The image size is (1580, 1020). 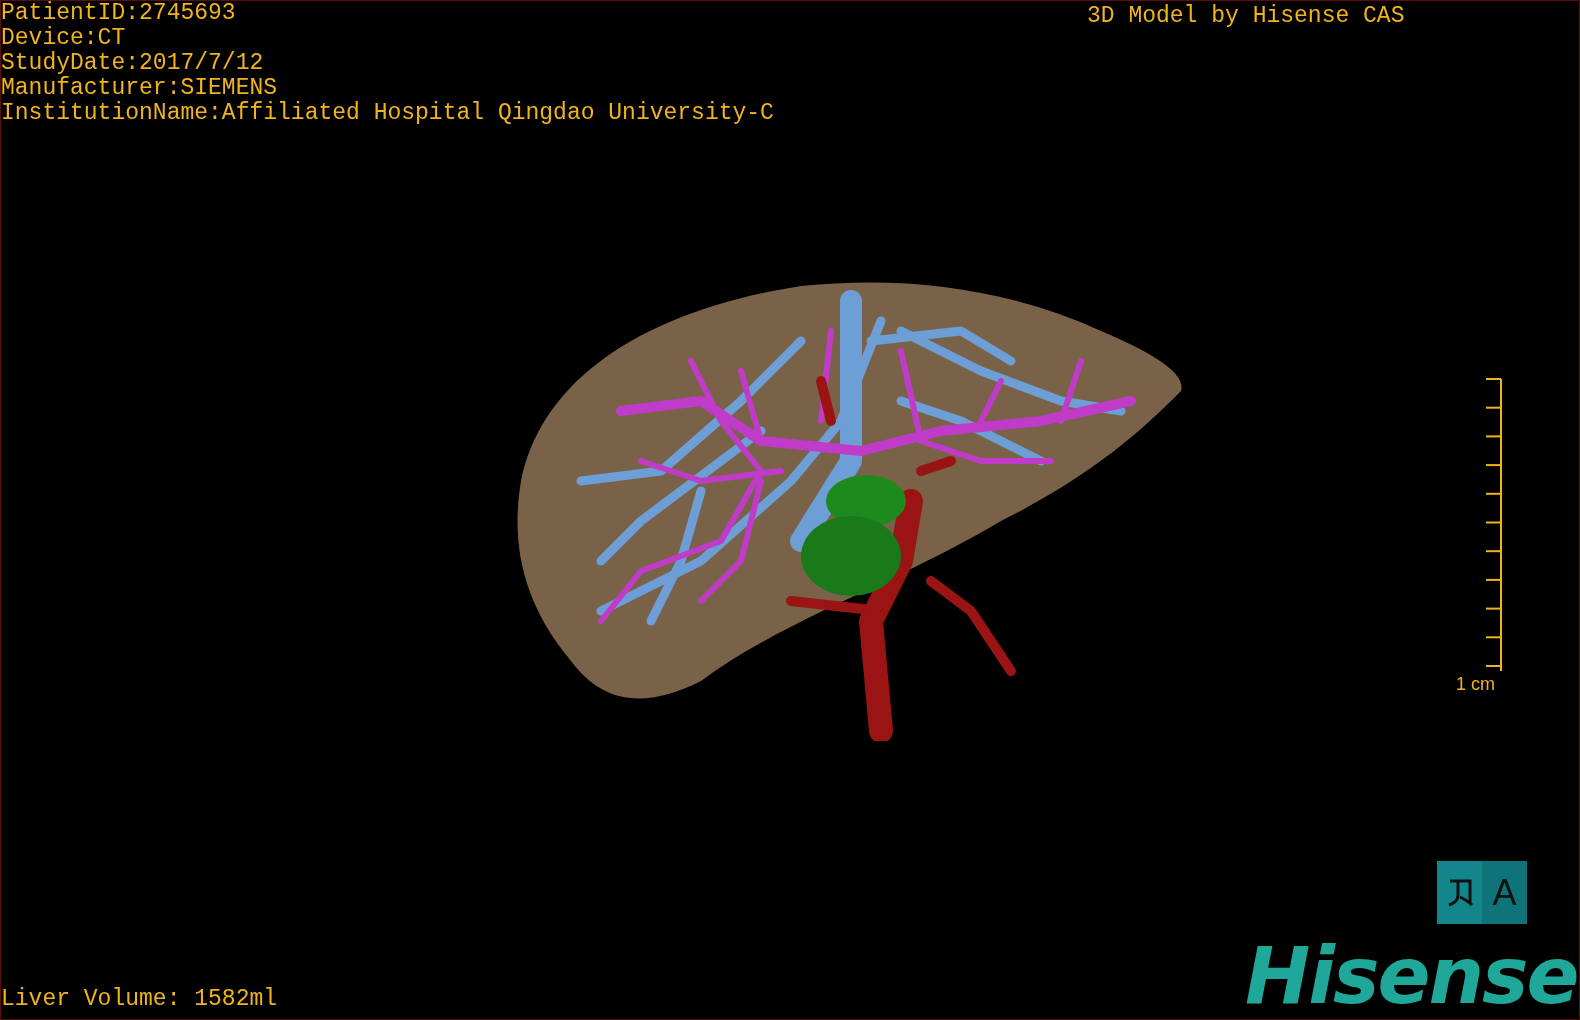 What do you see at coordinates (1475, 684) in the screenshot?
I see `scale-label: 1 cm` at bounding box center [1475, 684].